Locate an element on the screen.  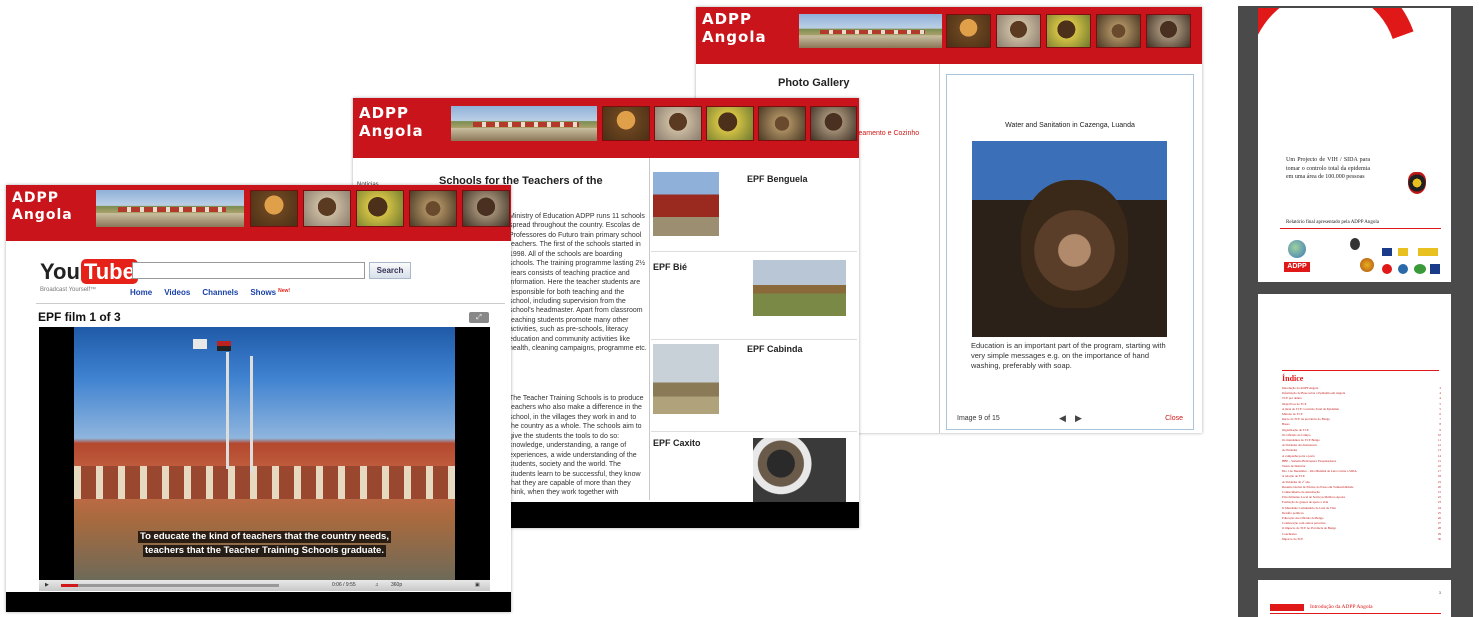
school-name: EPF Benguela is located at coordinates (777, 179).